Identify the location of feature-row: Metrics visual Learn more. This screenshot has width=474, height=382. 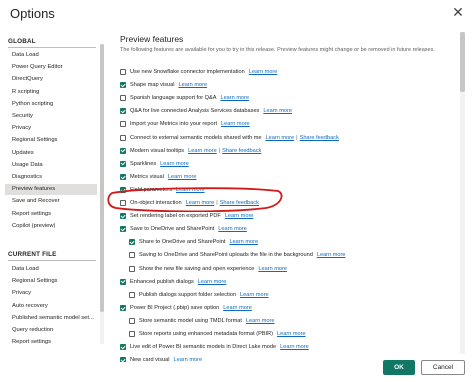
(158, 177).